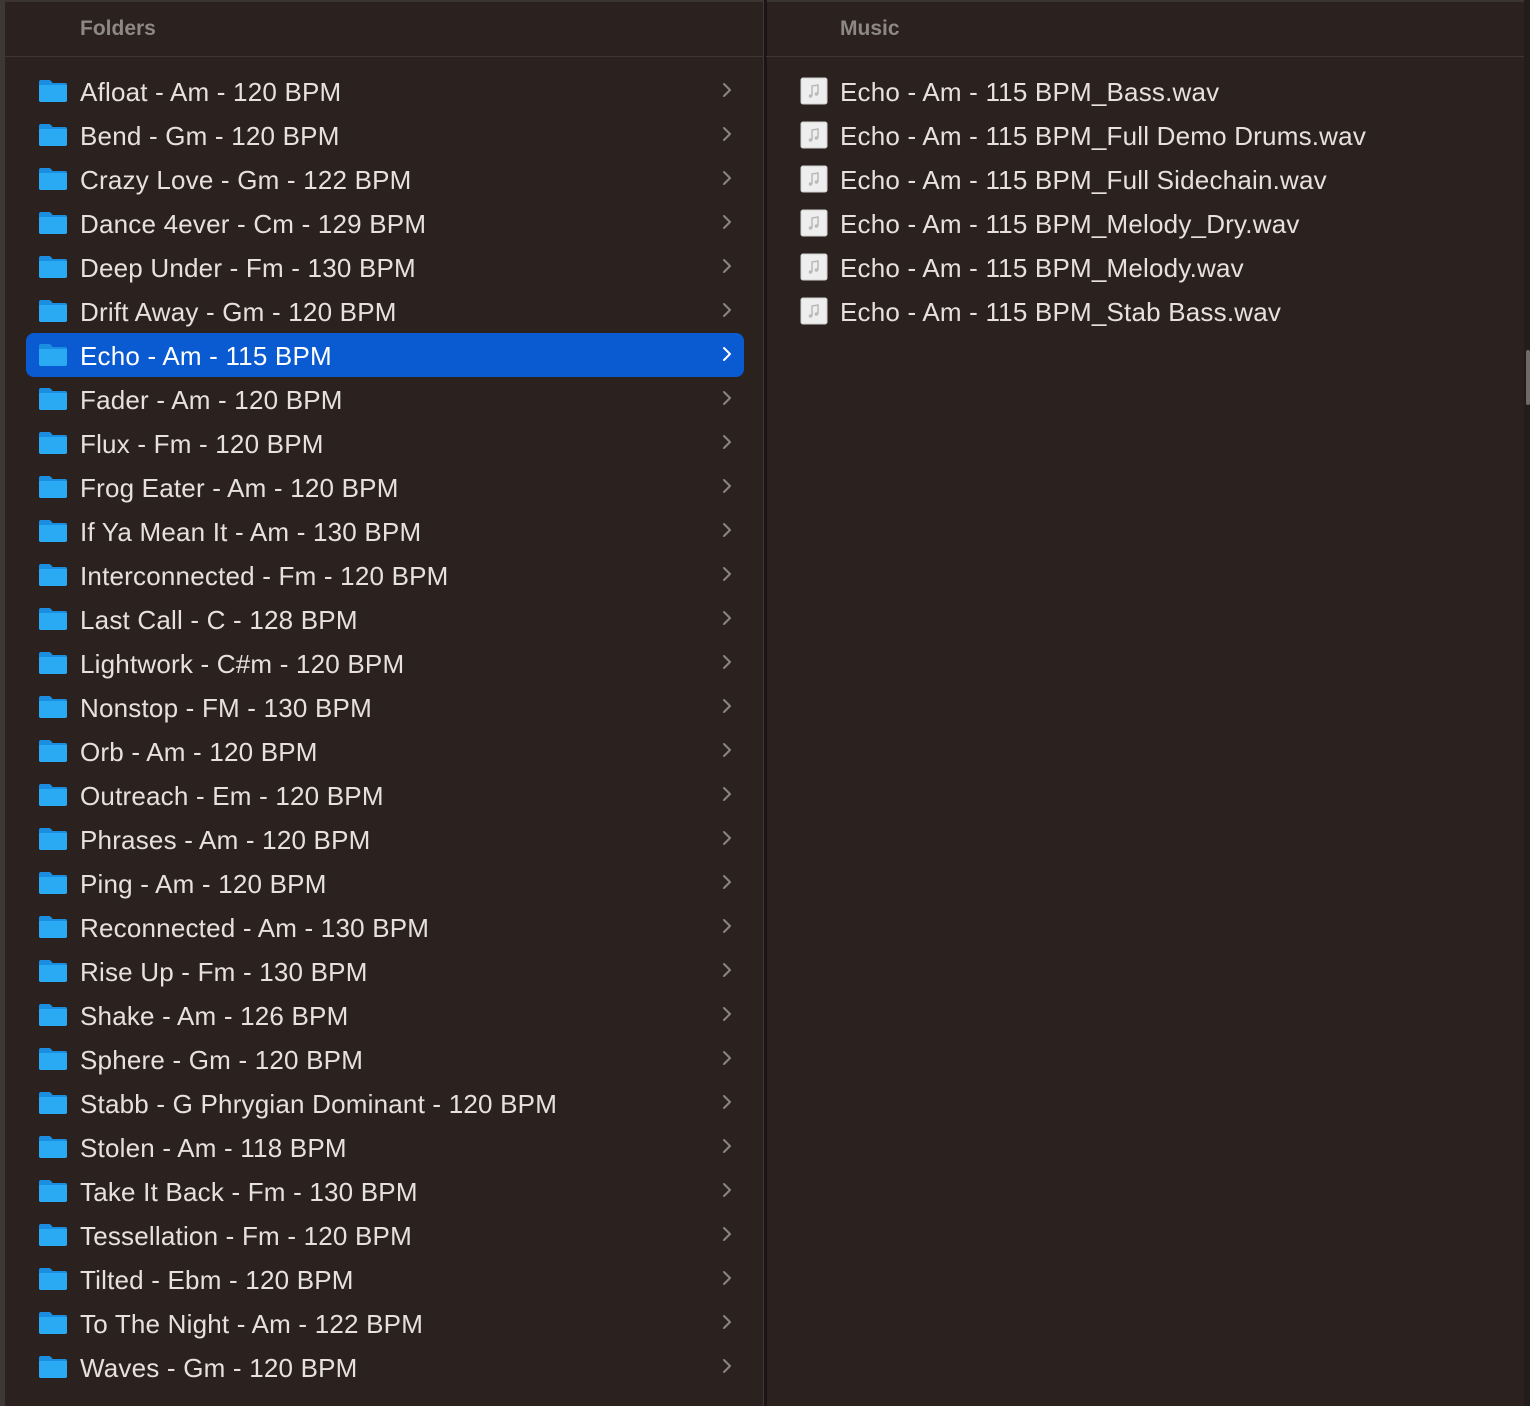  What do you see at coordinates (1070, 224) in the screenshot?
I see `audio-file-name: Echo - Am - 115 BPM_Melody_Dry.wav` at bounding box center [1070, 224].